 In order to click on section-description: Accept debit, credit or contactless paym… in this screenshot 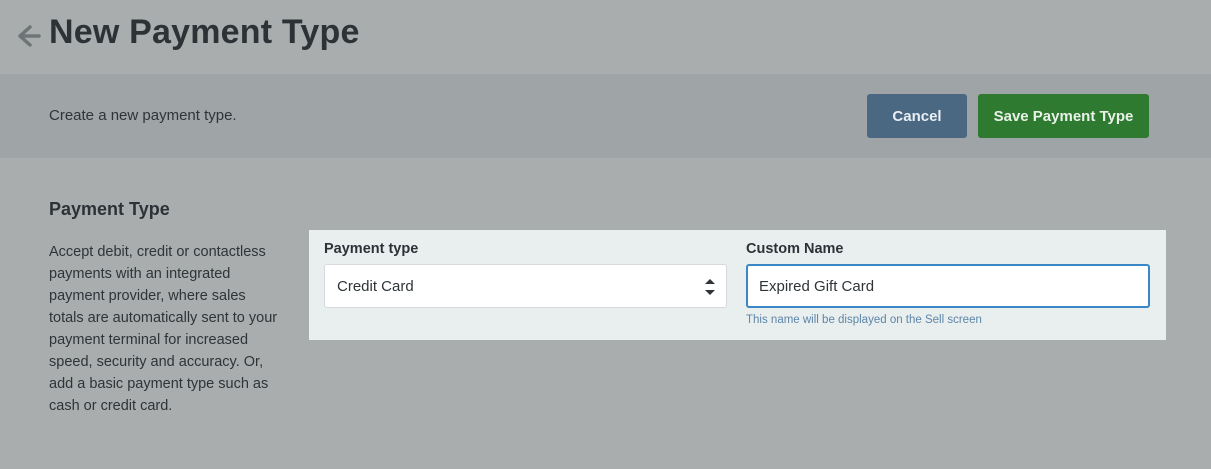, I will do `click(163, 329)`.